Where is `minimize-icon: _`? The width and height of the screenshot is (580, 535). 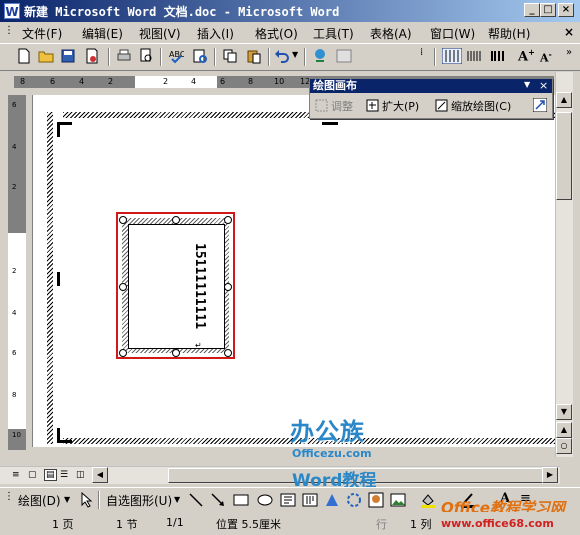 minimize-icon: _ is located at coordinates (532, 10).